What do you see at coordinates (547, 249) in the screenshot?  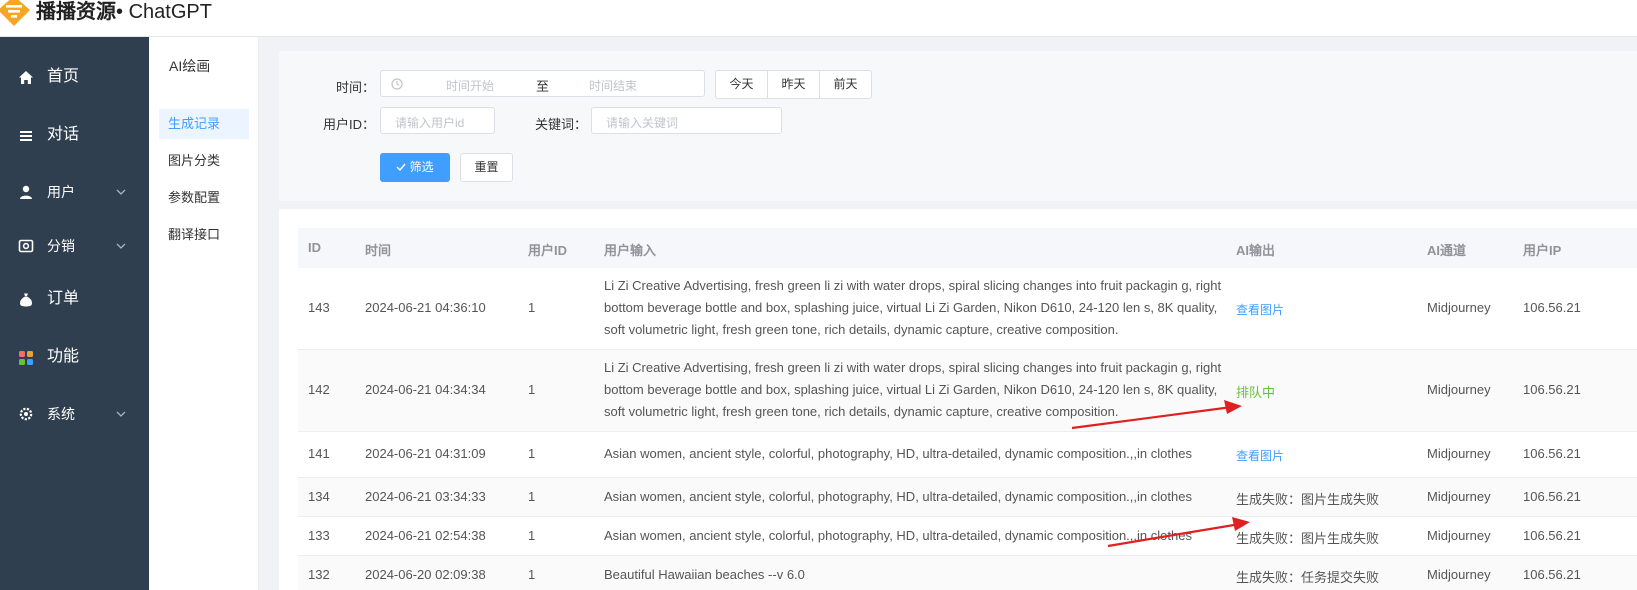 I see `column-header-user-id: 用户ID` at bounding box center [547, 249].